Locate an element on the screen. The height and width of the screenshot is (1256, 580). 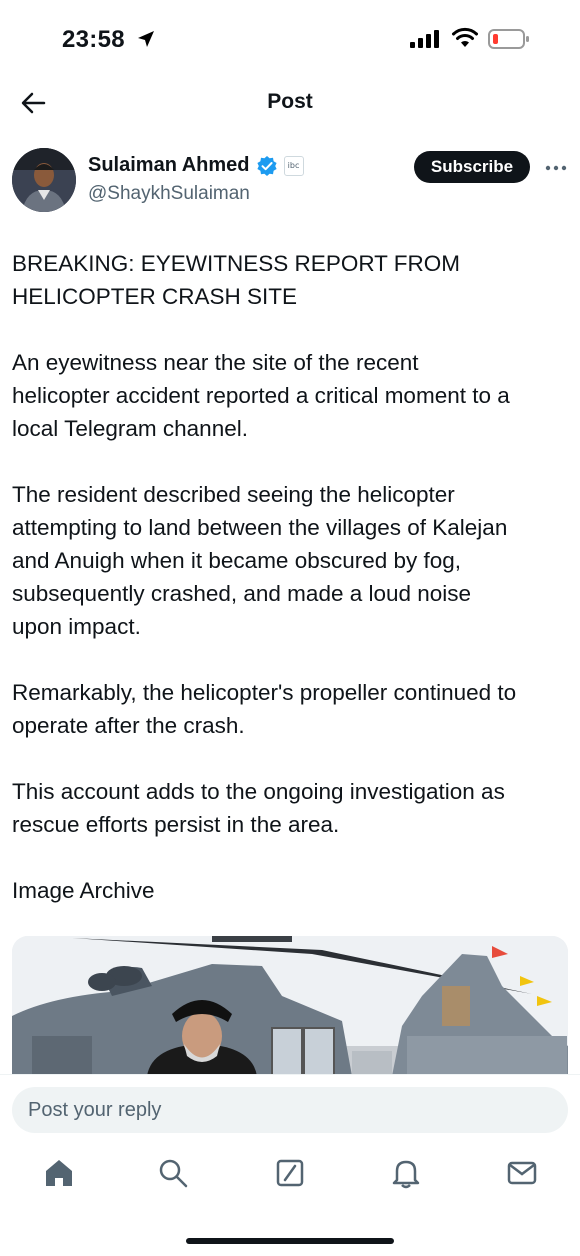
affiliate-badge: ibc is located at coordinates (293, 165).